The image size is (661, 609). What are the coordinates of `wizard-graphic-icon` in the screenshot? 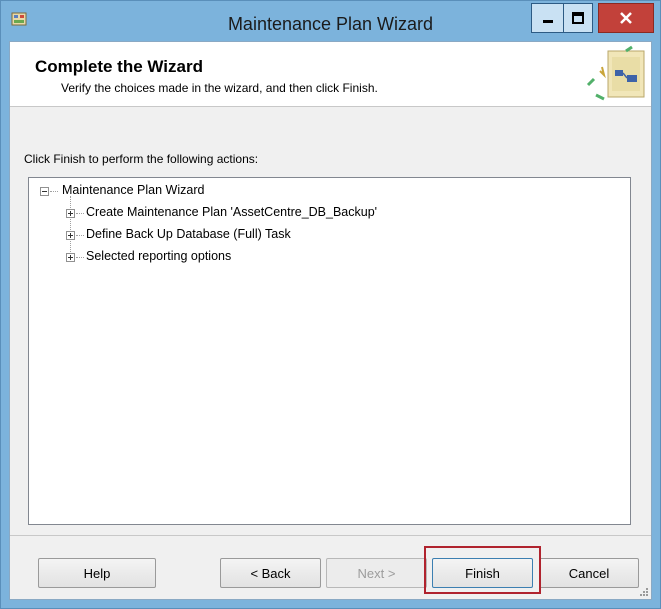 It's located at (615, 73).